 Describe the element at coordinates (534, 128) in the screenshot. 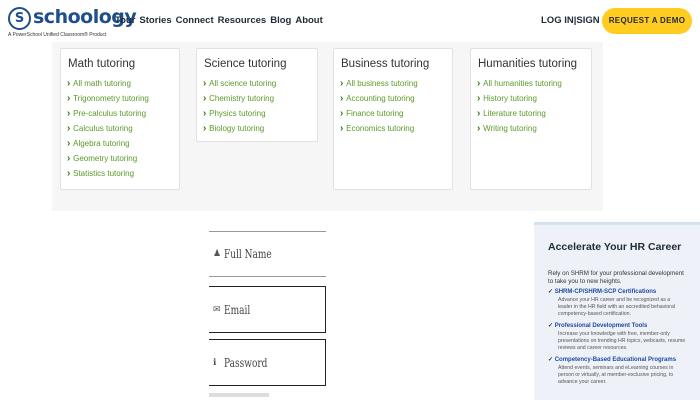

I see `tutoring-link: Writing tutoring` at that location.